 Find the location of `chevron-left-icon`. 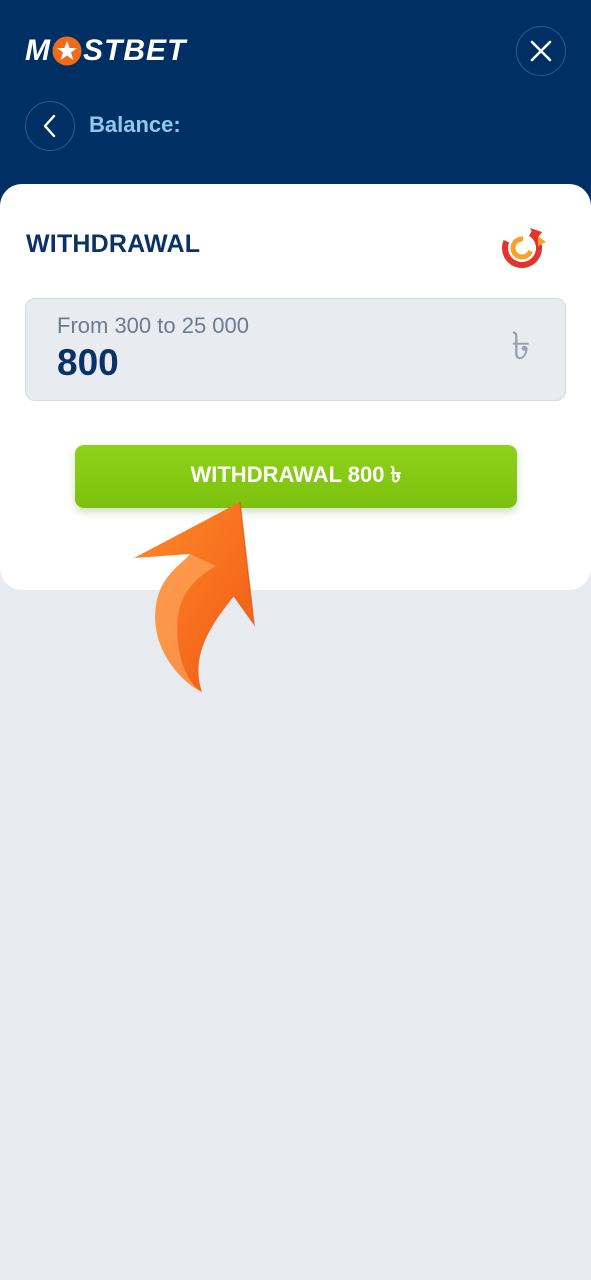

chevron-left-icon is located at coordinates (49, 126).